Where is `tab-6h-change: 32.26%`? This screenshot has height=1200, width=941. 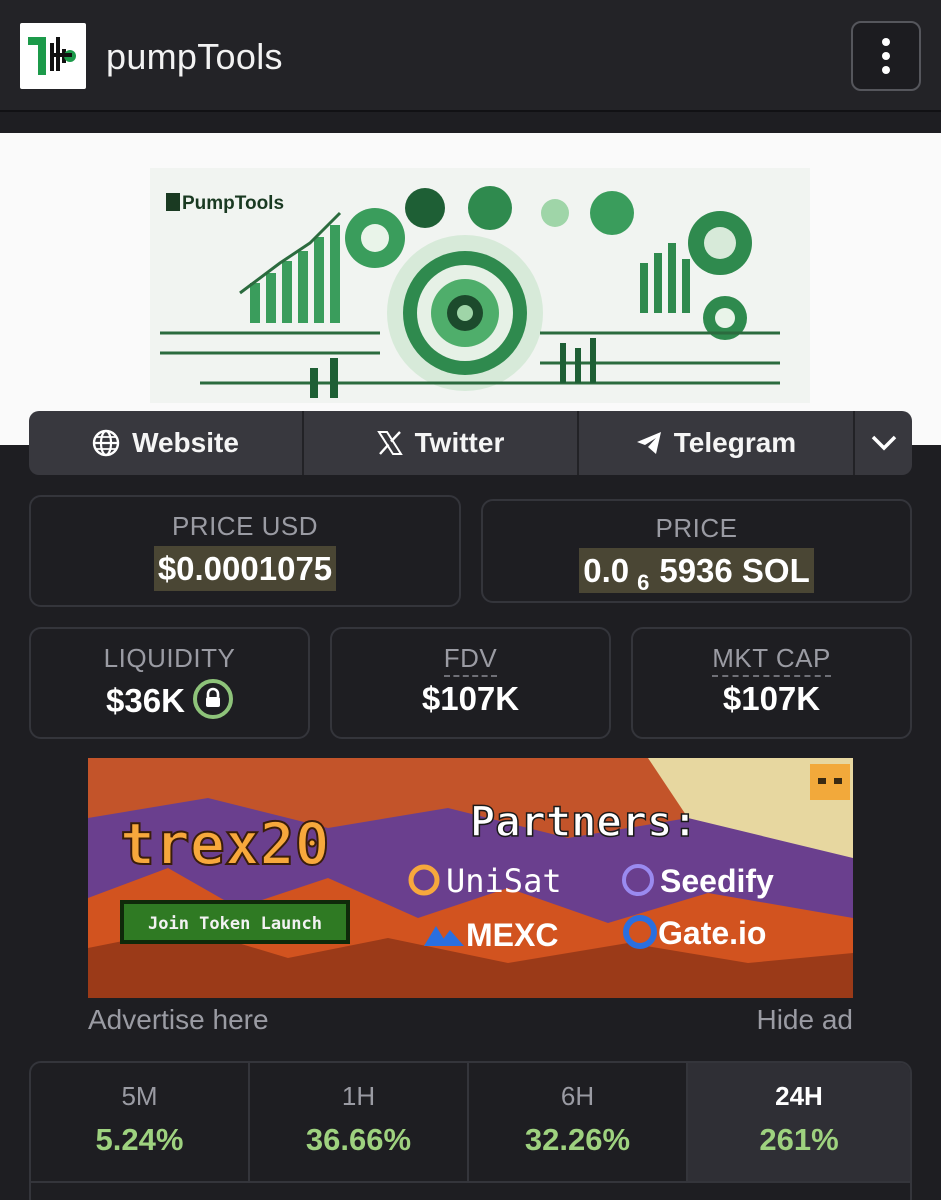 tab-6h-change: 32.26% is located at coordinates (577, 1139).